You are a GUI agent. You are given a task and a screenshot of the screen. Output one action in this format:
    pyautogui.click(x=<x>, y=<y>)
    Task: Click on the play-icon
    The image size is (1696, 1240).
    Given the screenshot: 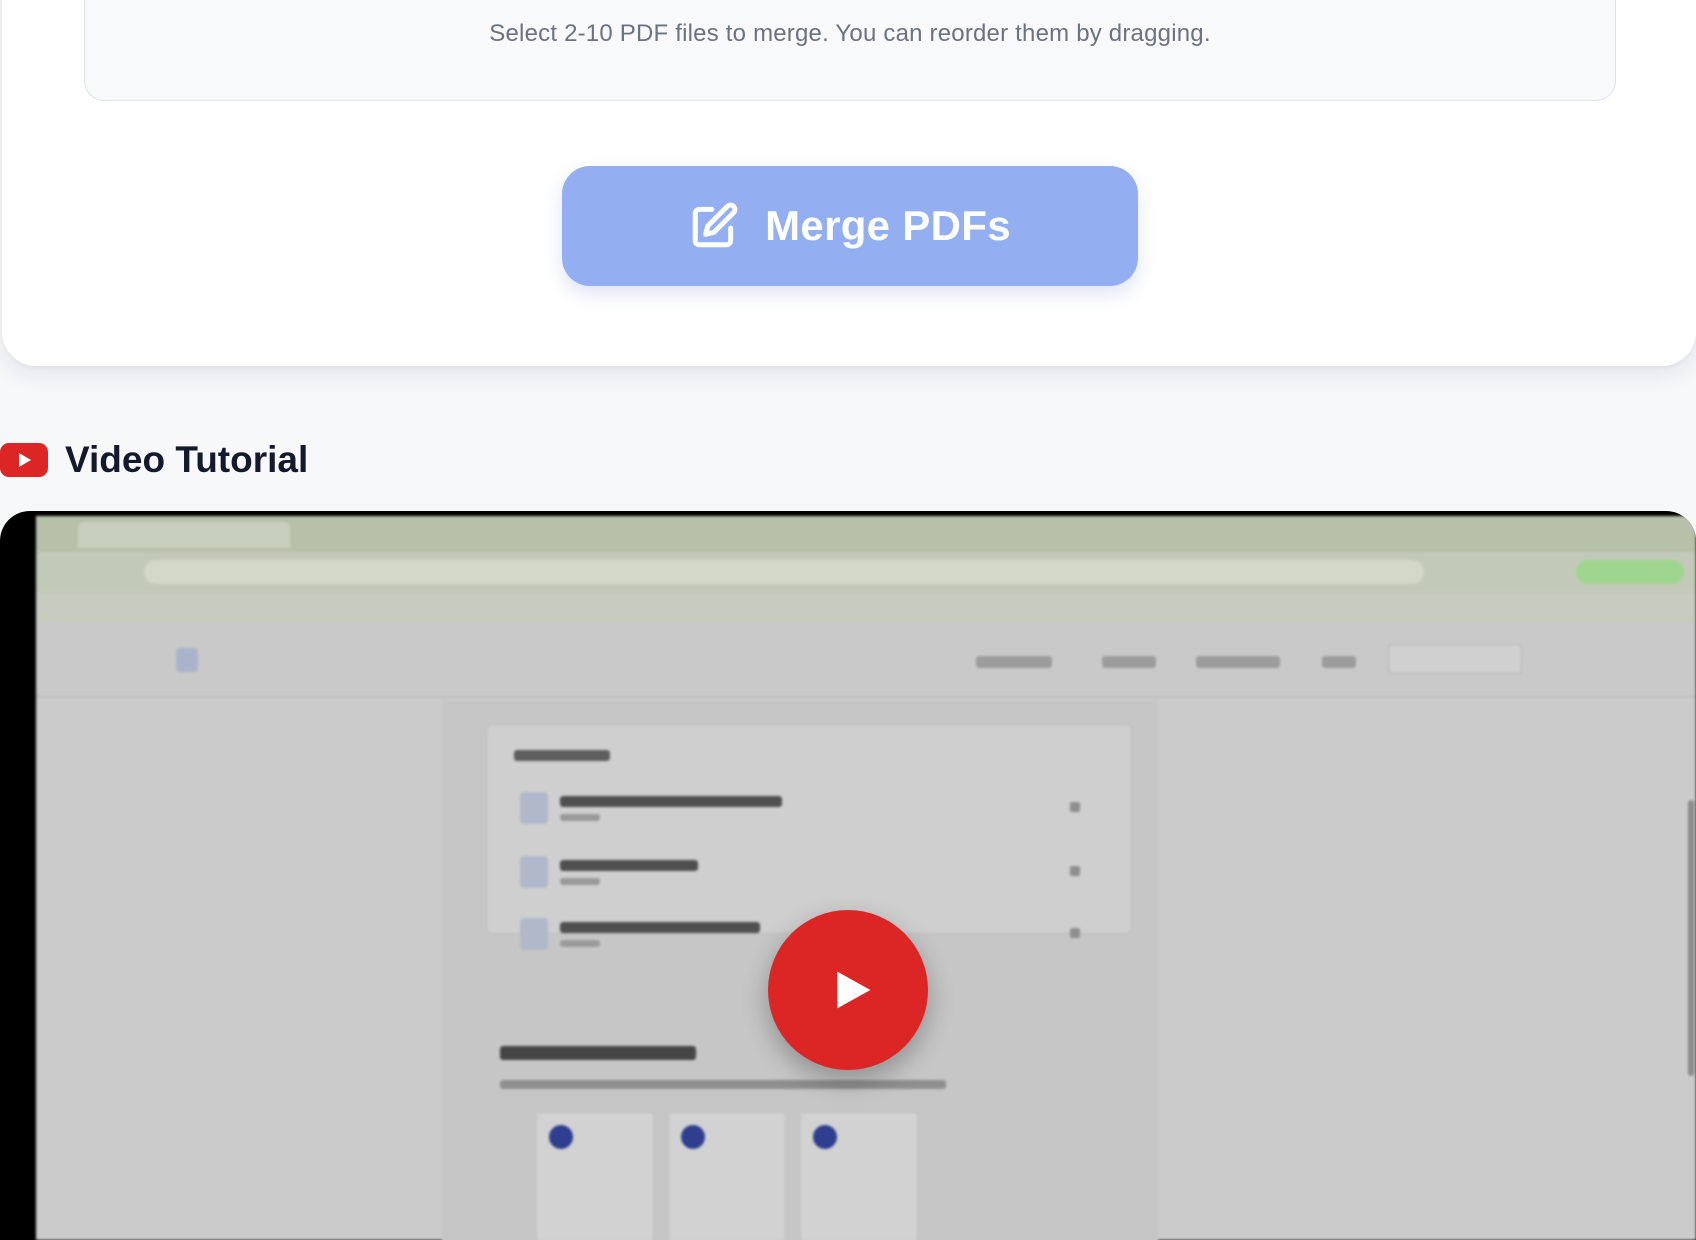 What is the action you would take?
    pyautogui.click(x=854, y=990)
    